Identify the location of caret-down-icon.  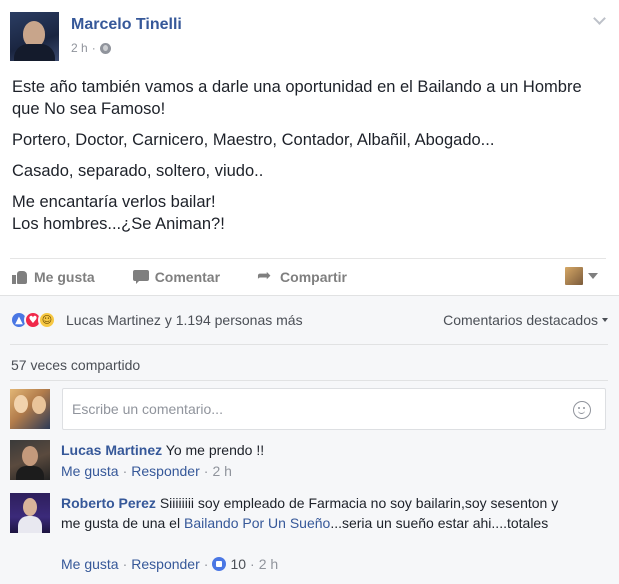
(593, 276).